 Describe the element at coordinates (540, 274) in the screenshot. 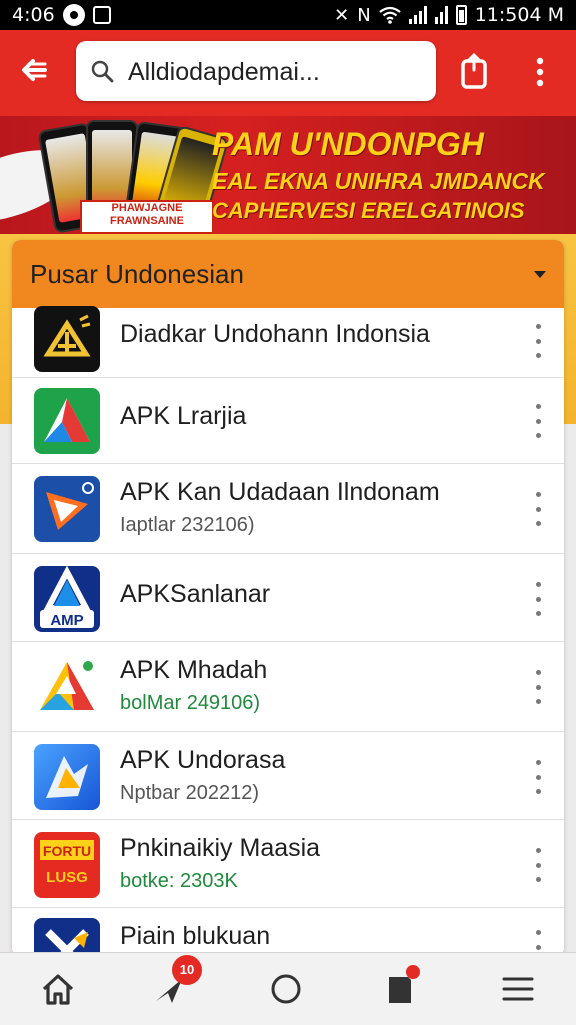

I see `chevron-down-icon` at that location.